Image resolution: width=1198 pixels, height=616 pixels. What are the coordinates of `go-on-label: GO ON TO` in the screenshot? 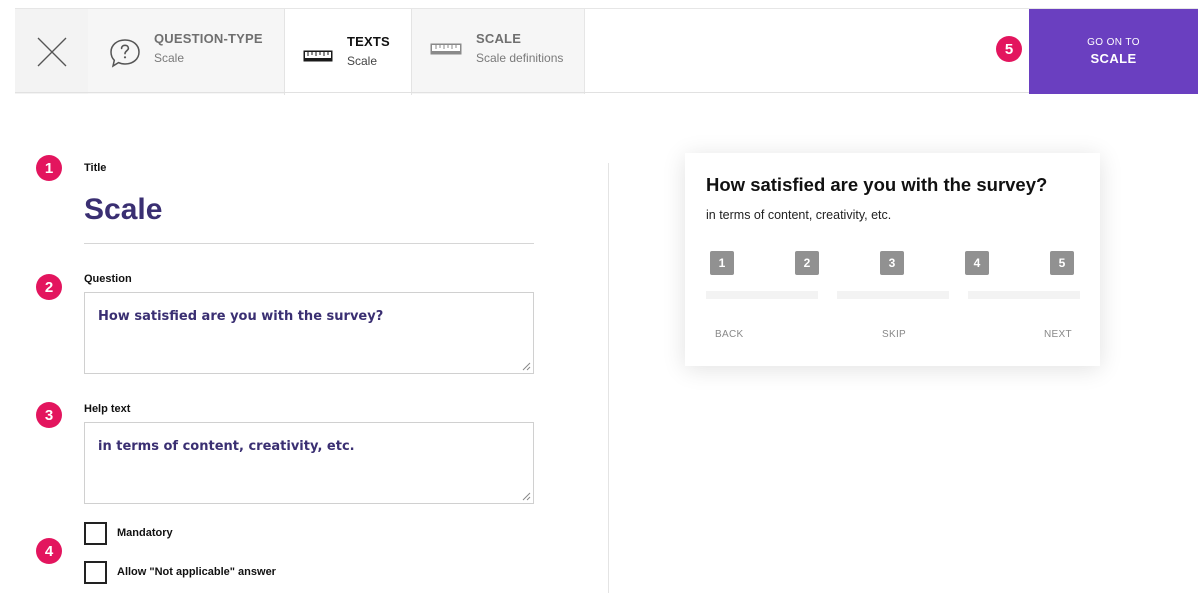 It's located at (1113, 42).